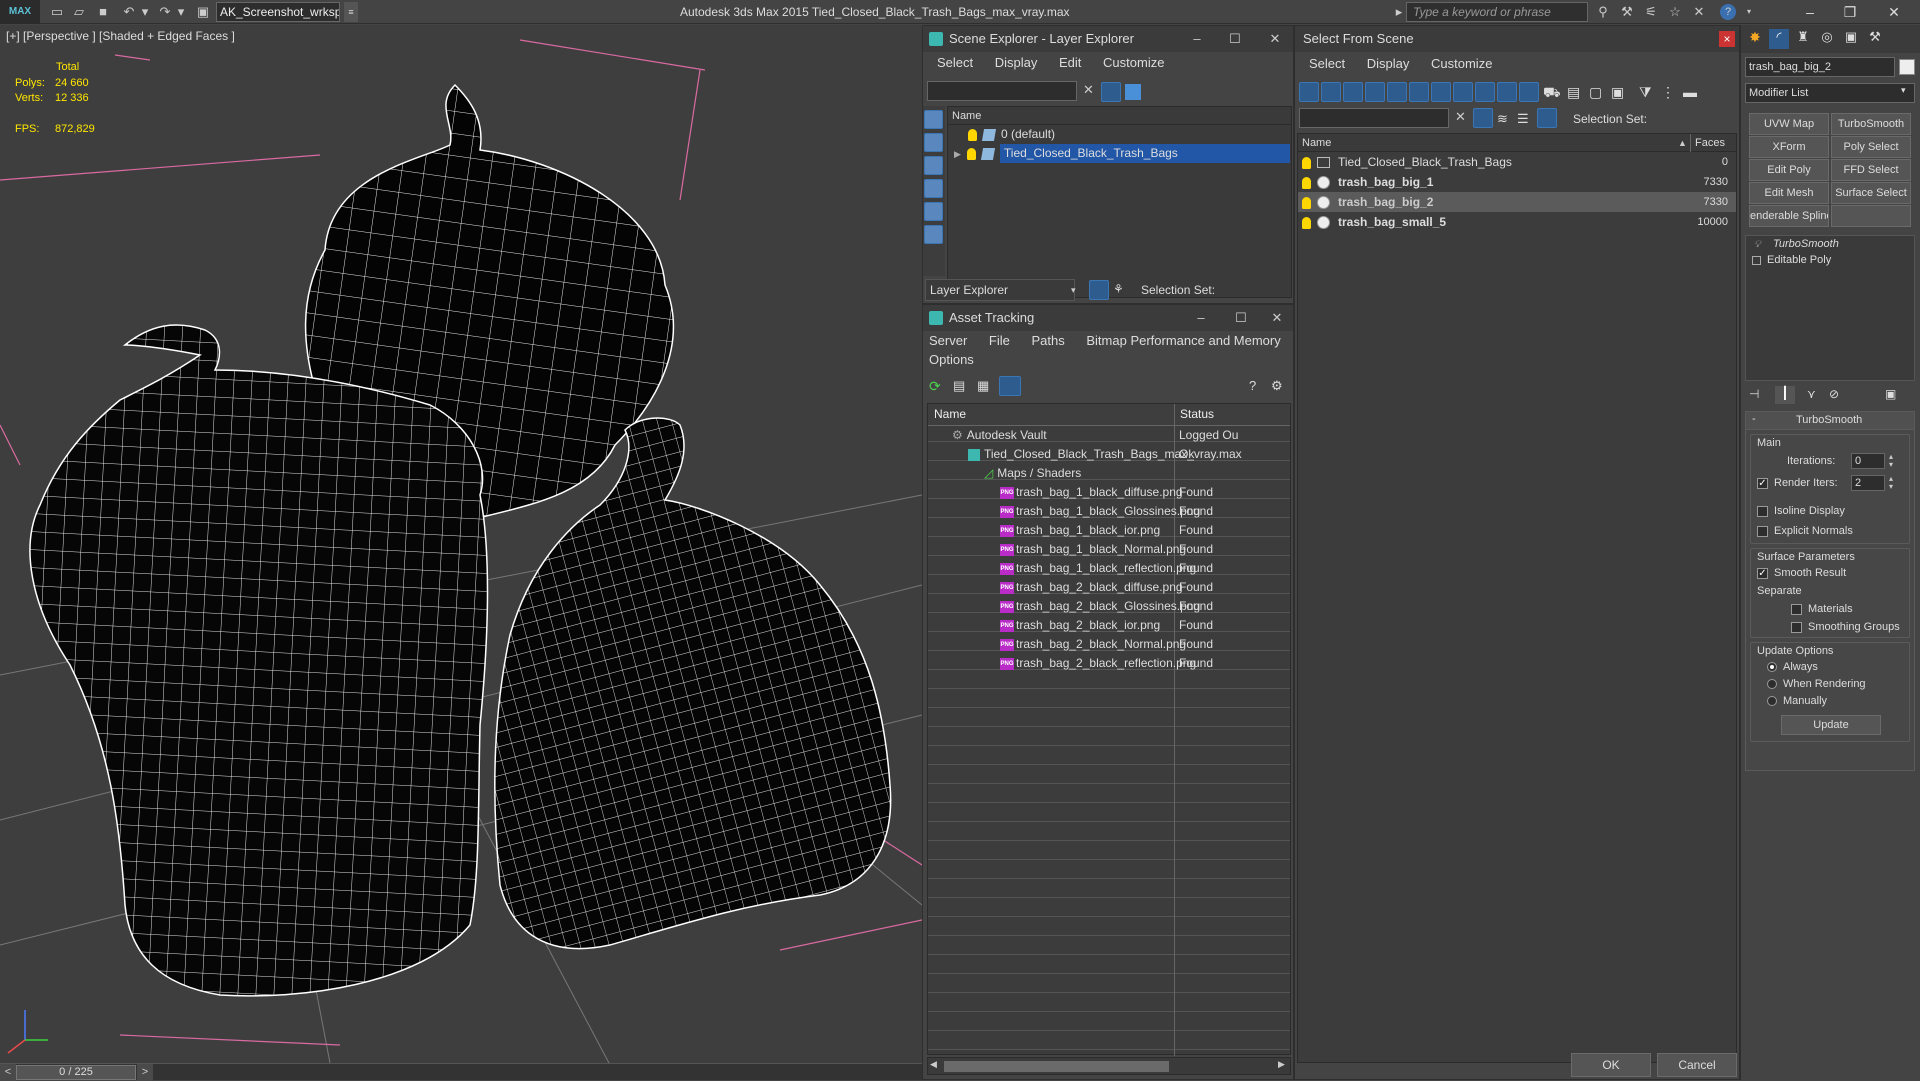  Describe the element at coordinates (1754, 419) in the screenshot. I see `collapse-icon: -` at that location.